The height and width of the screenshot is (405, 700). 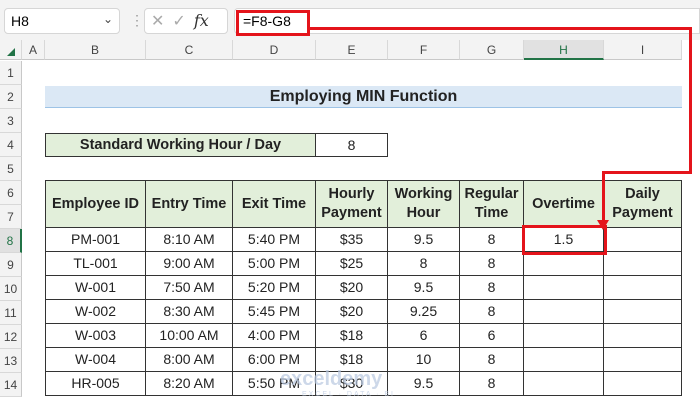 What do you see at coordinates (180, 145) in the screenshot?
I see `standard-hours-label: Standard Working Hour / Day` at bounding box center [180, 145].